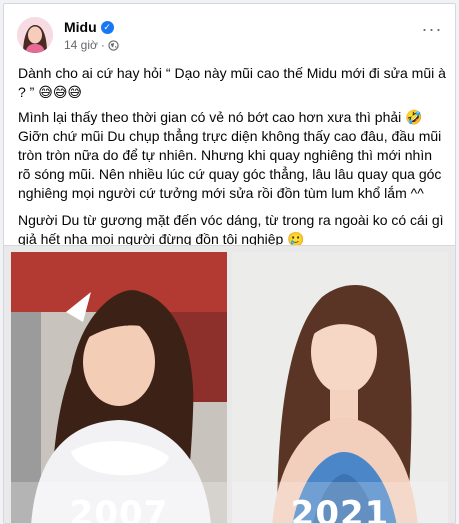 Image resolution: width=459 pixels, height=524 pixels. I want to click on avatar, so click(35, 35).